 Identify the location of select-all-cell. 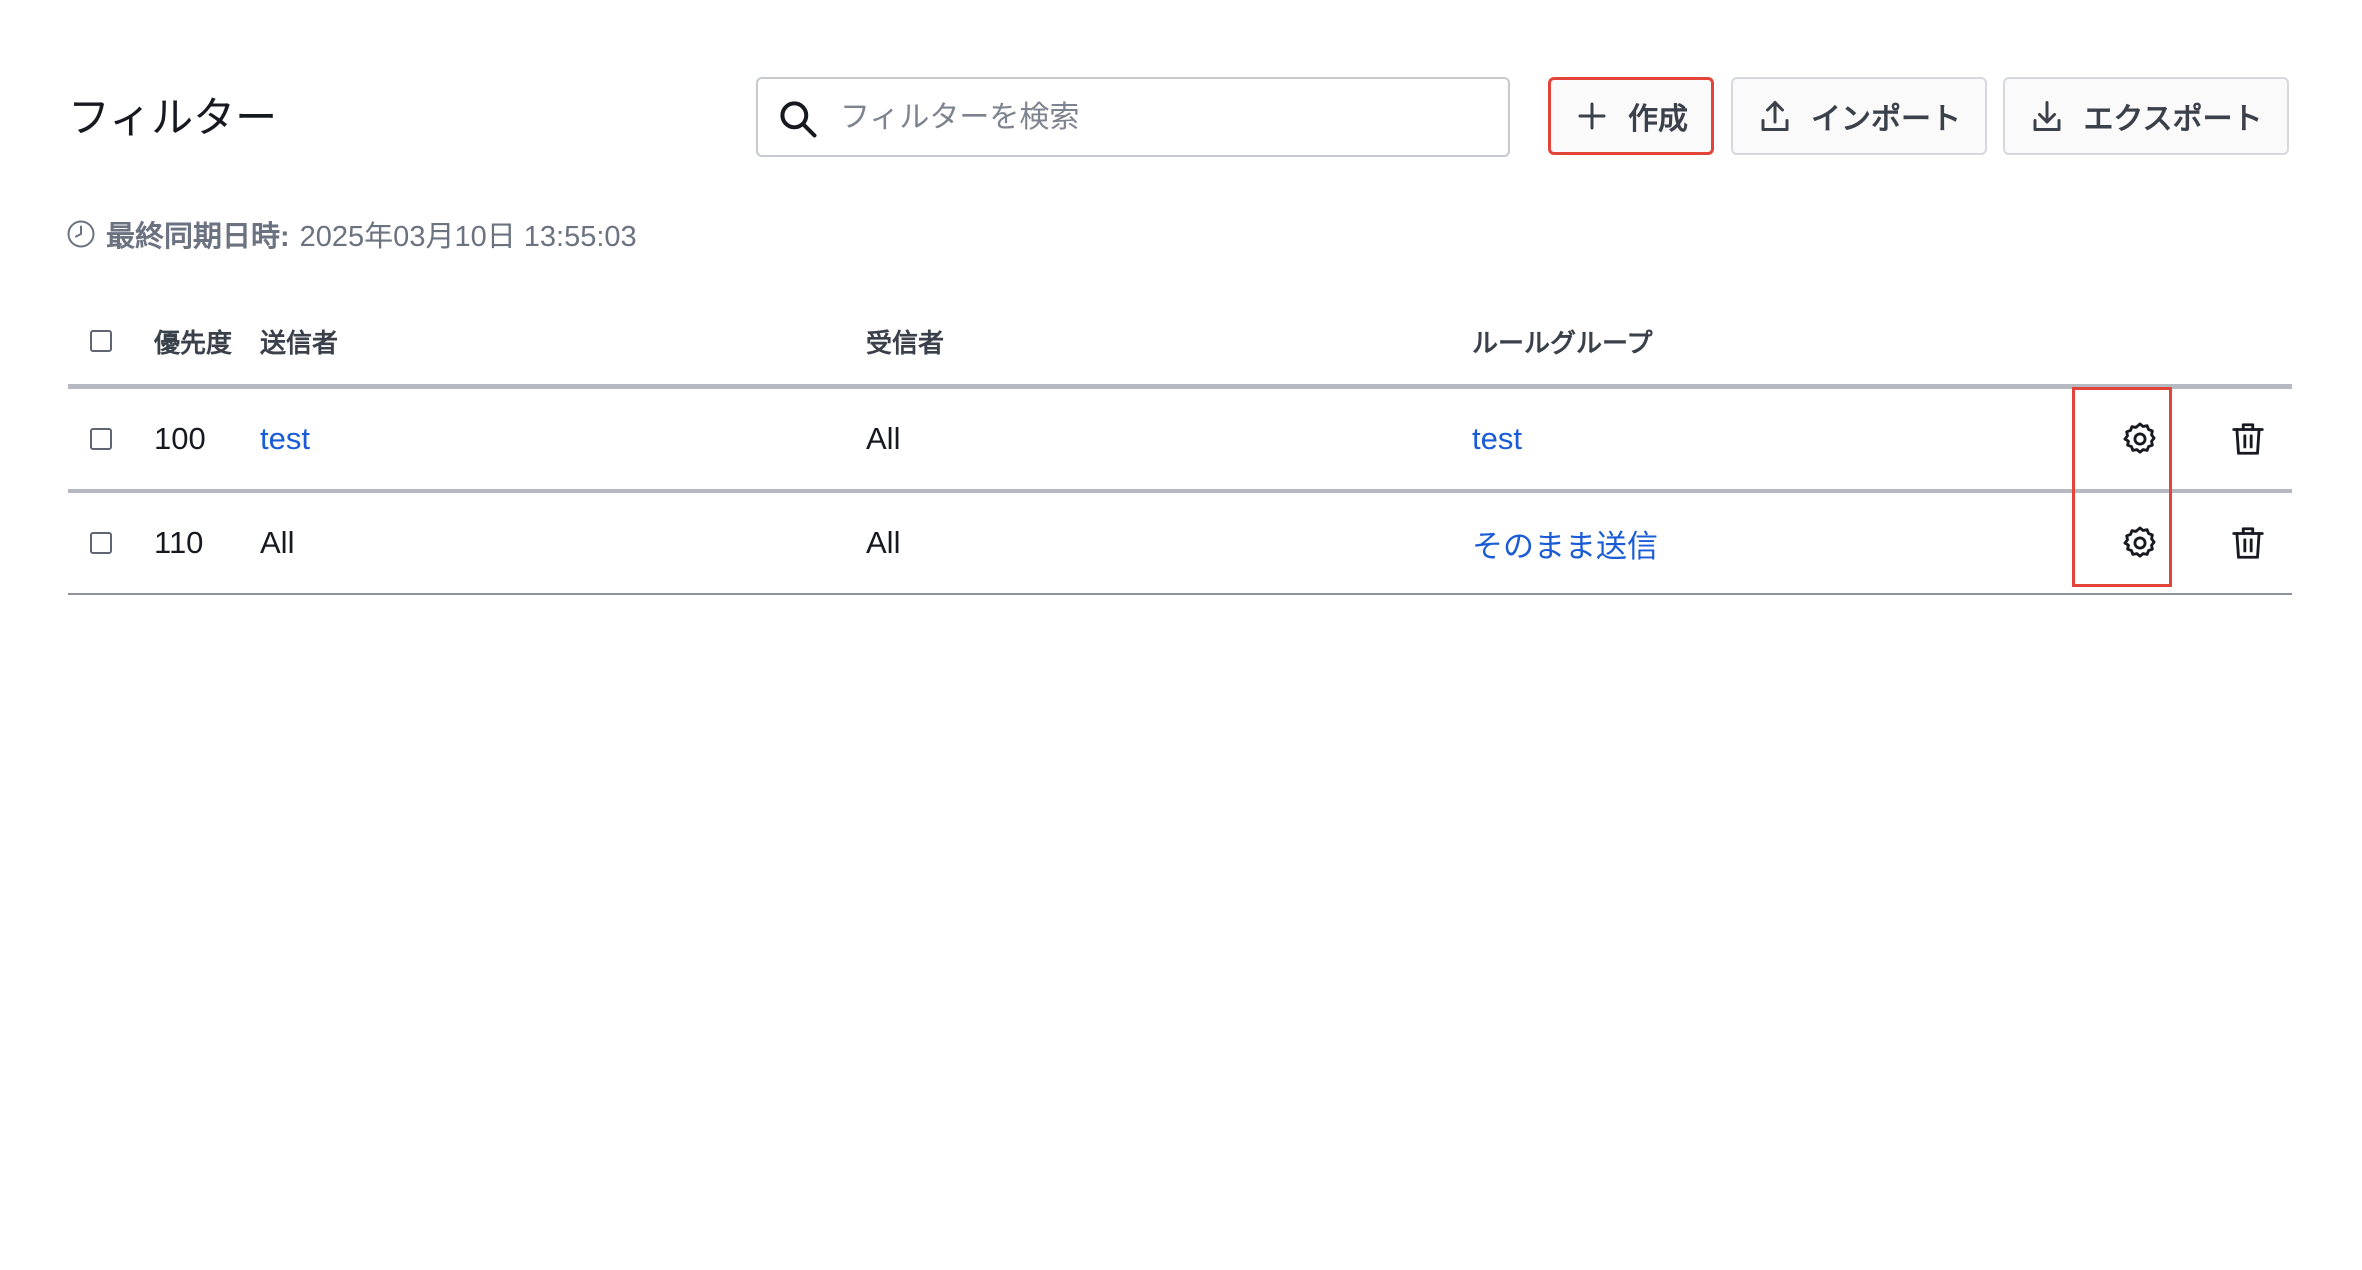
(101, 341).